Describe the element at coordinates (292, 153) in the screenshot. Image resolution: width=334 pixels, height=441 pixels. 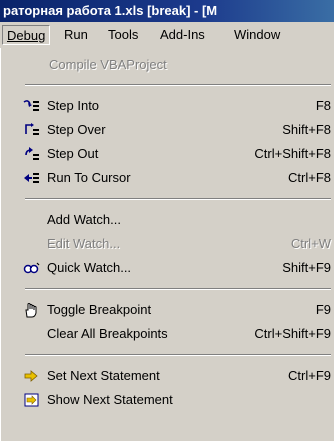
I see `menu-item-shortcut: Ctrl+Shift+F8` at that location.